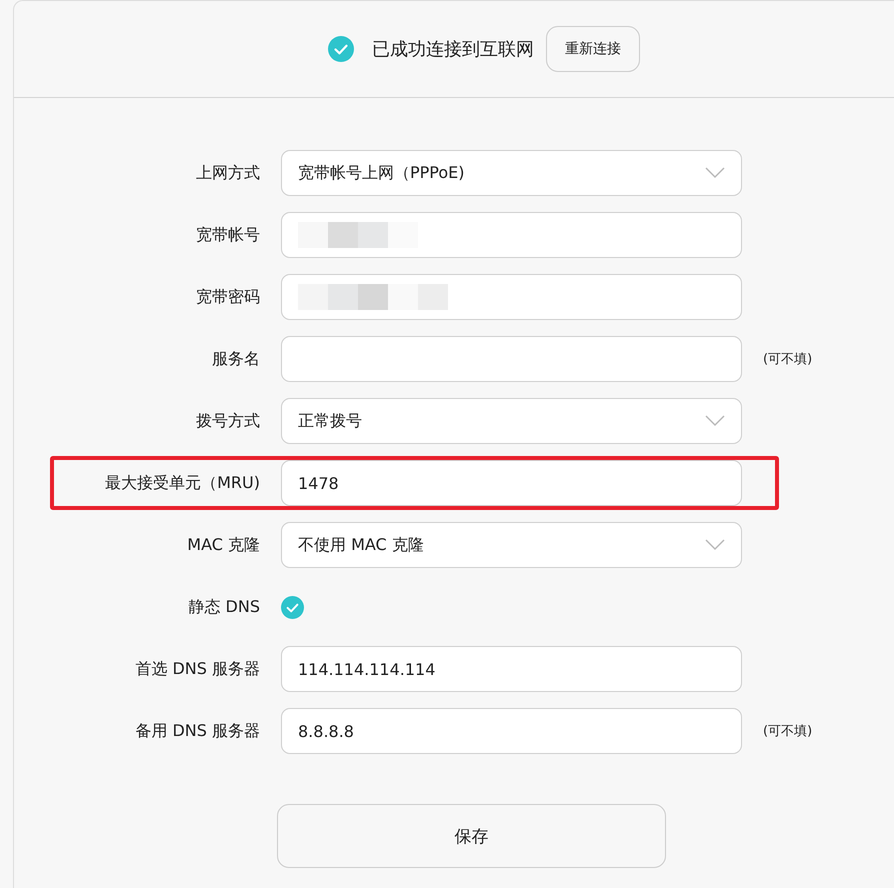  What do you see at coordinates (197, 731) in the screenshot?
I see `field-label: 备用 DNS 服务器` at bounding box center [197, 731].